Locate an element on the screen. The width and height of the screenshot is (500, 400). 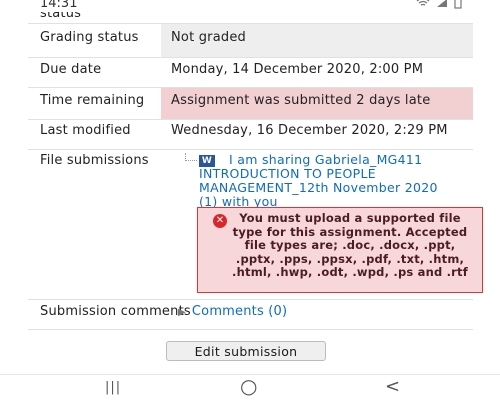
home-button: ○ is located at coordinates (248, 386).